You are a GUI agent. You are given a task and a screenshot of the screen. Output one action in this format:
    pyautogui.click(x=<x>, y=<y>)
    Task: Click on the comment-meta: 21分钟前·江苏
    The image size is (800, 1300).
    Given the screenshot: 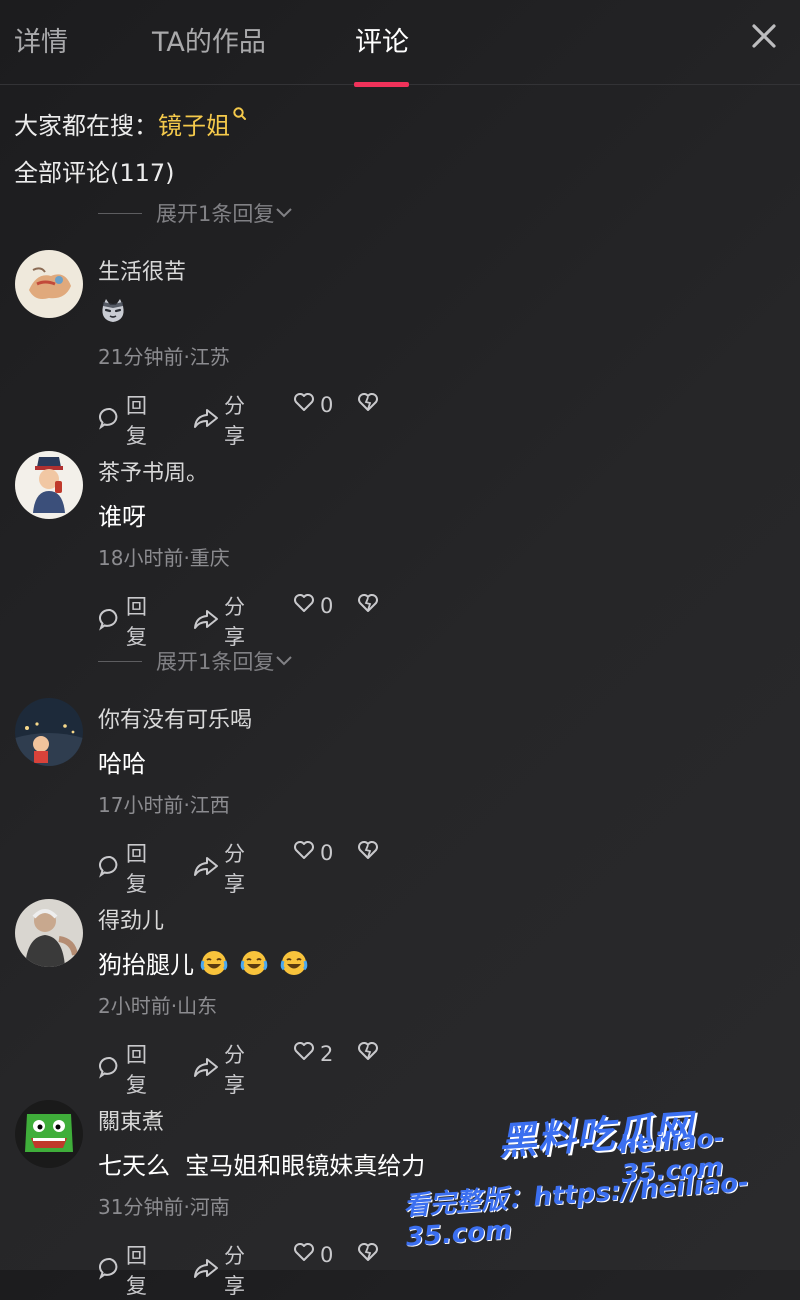 What is the action you would take?
    pyautogui.click(x=164, y=357)
    